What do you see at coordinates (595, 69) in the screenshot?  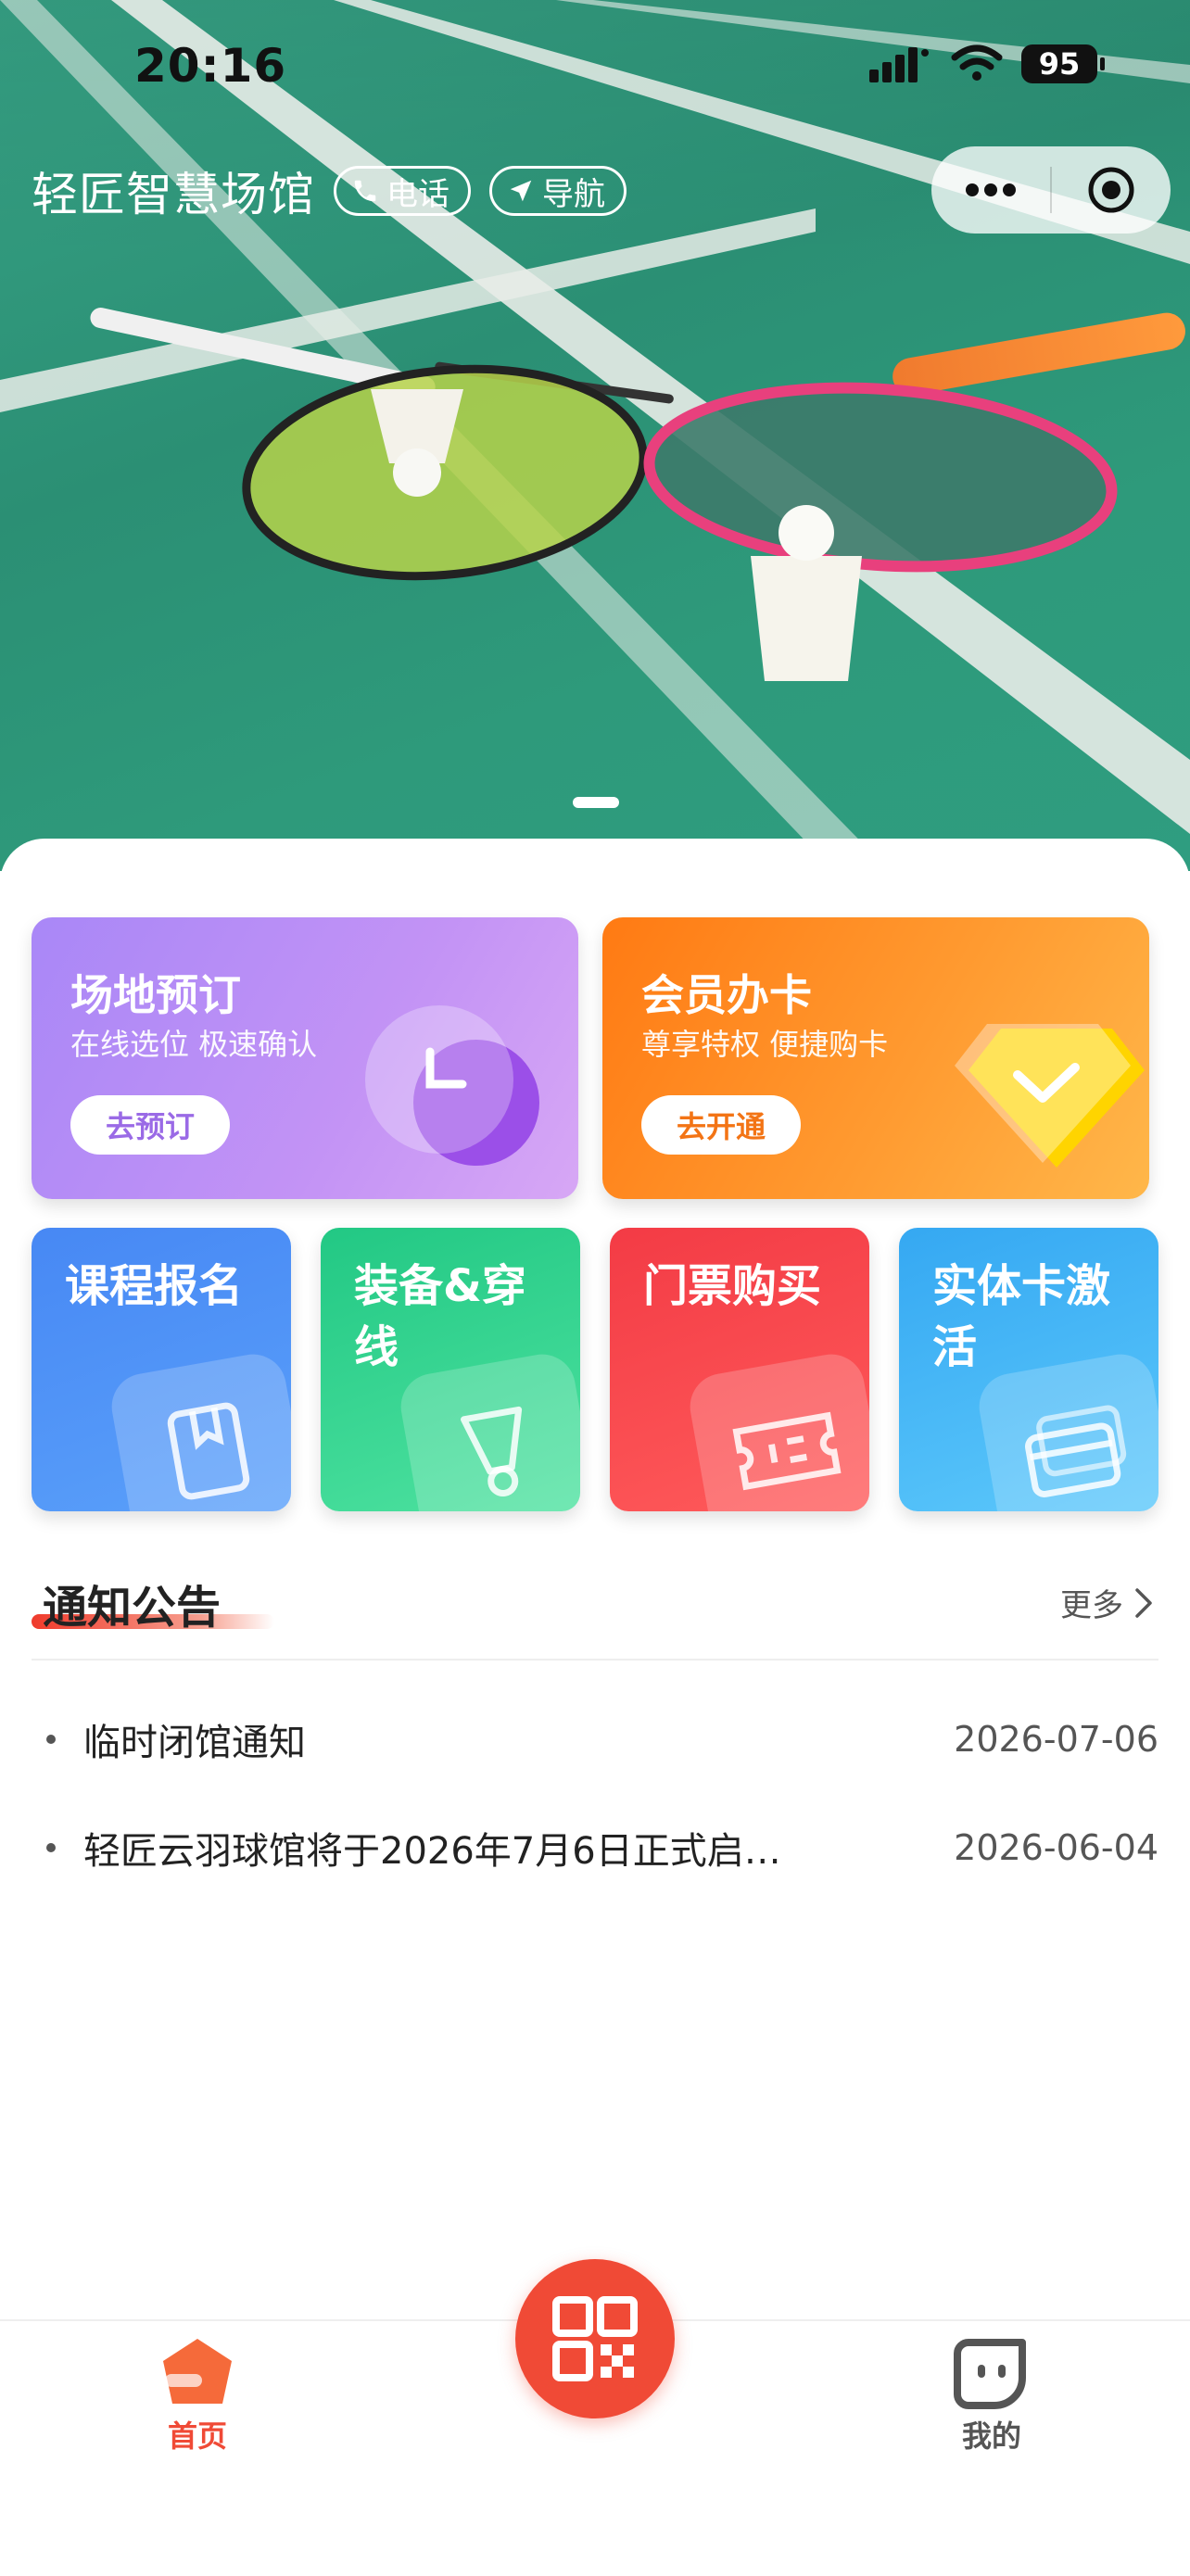 I see `status-bar: 20:16 95` at bounding box center [595, 69].